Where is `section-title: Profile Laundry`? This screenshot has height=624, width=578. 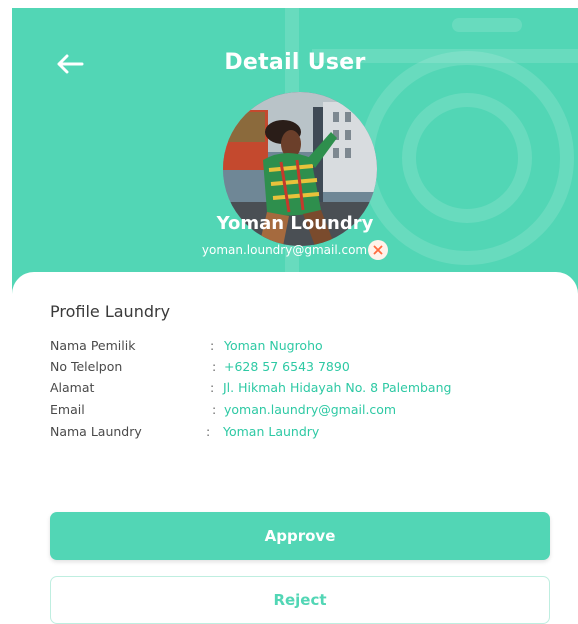 section-title: Profile Laundry is located at coordinates (110, 311).